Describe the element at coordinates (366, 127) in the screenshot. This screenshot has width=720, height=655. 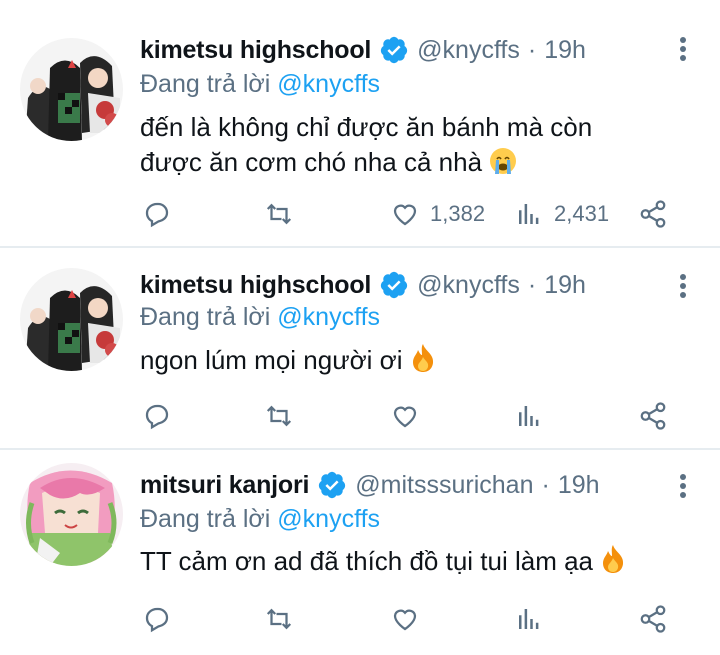
I see `tweet-text-line: đến là không chỉ được ăn bánh mà còn` at that location.